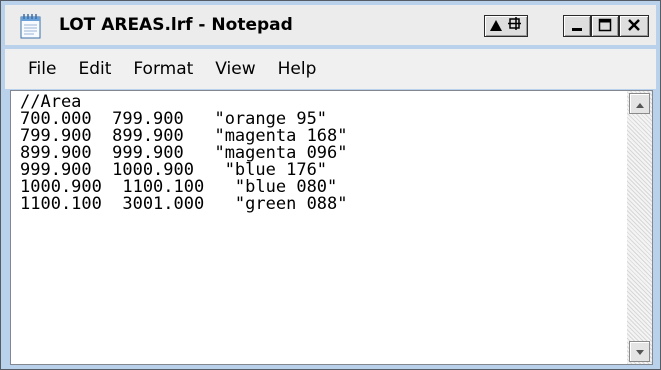 This screenshot has width=661, height=370. I want to click on menu-item-view: View, so click(235, 69).